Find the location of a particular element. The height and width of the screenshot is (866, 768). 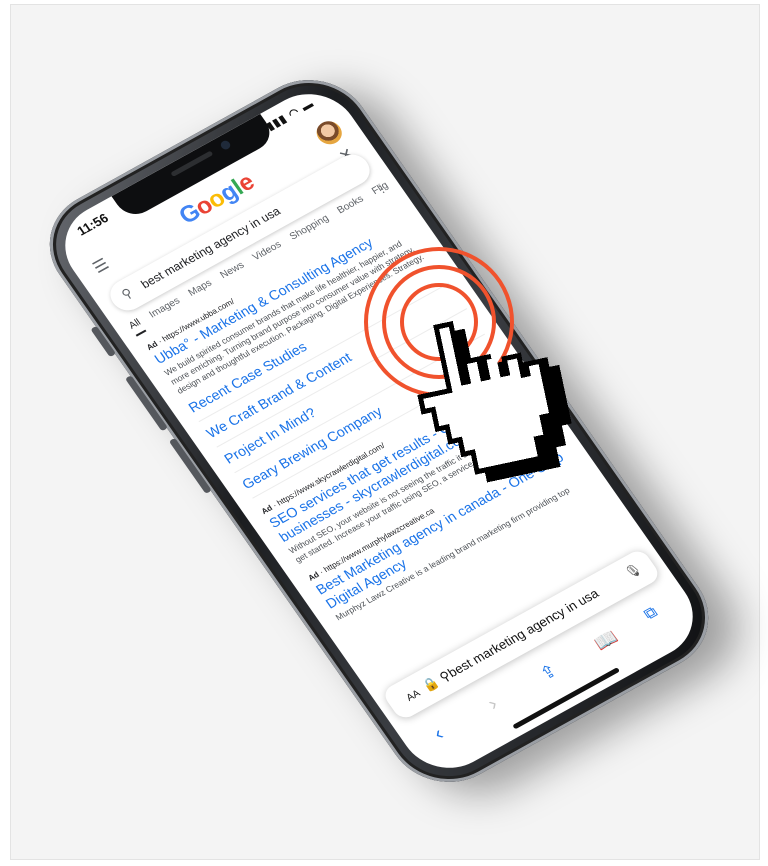

tab-images: Images is located at coordinates (165, 309).